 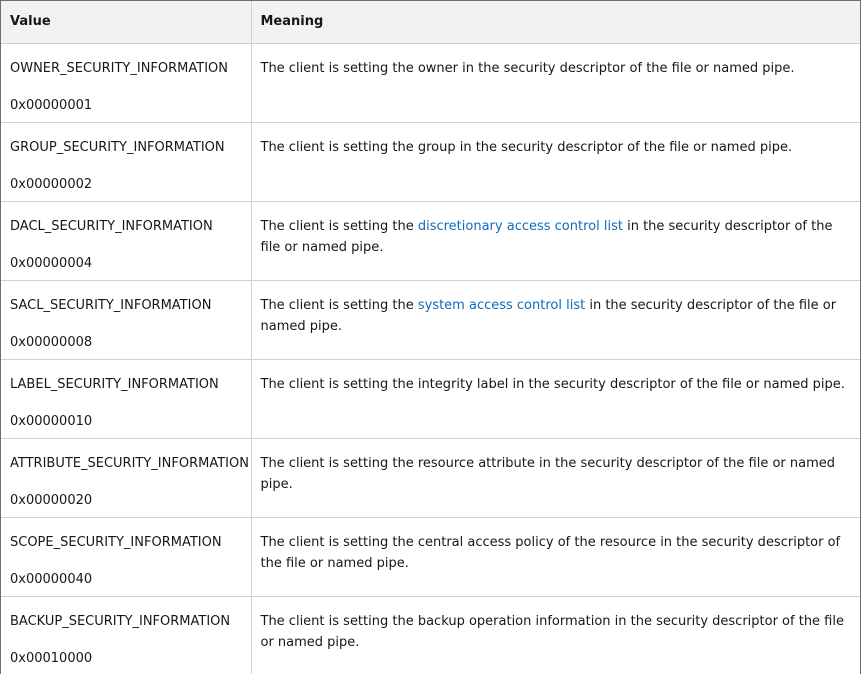 What do you see at coordinates (555, 22) in the screenshot?
I see `column-header-meaning: Meaning` at bounding box center [555, 22].